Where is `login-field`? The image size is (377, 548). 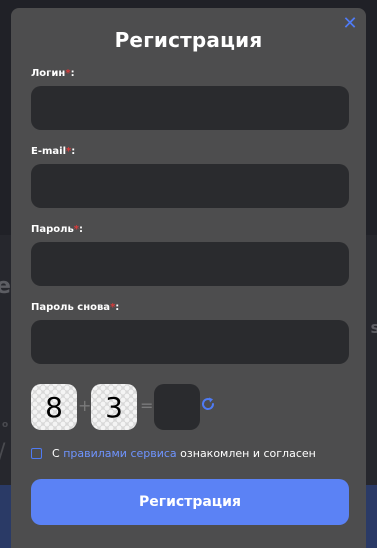
login-field is located at coordinates (190, 108).